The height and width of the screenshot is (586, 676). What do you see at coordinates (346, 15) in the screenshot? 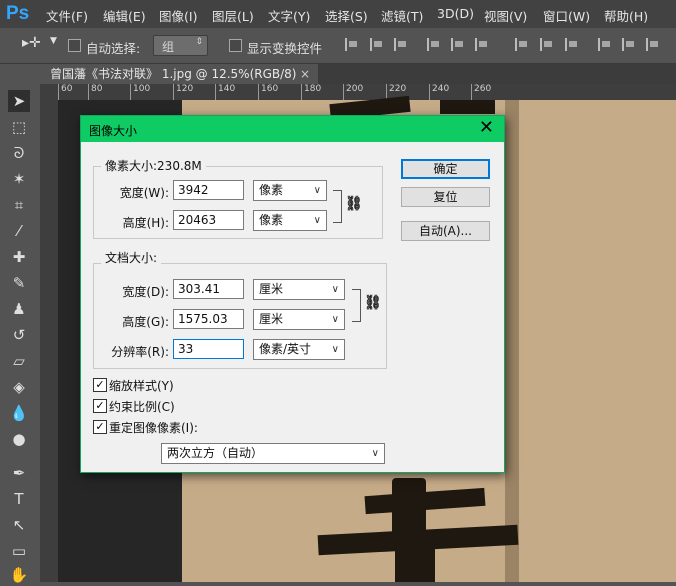
I see `menu-select: 选择(S)` at bounding box center [346, 15].